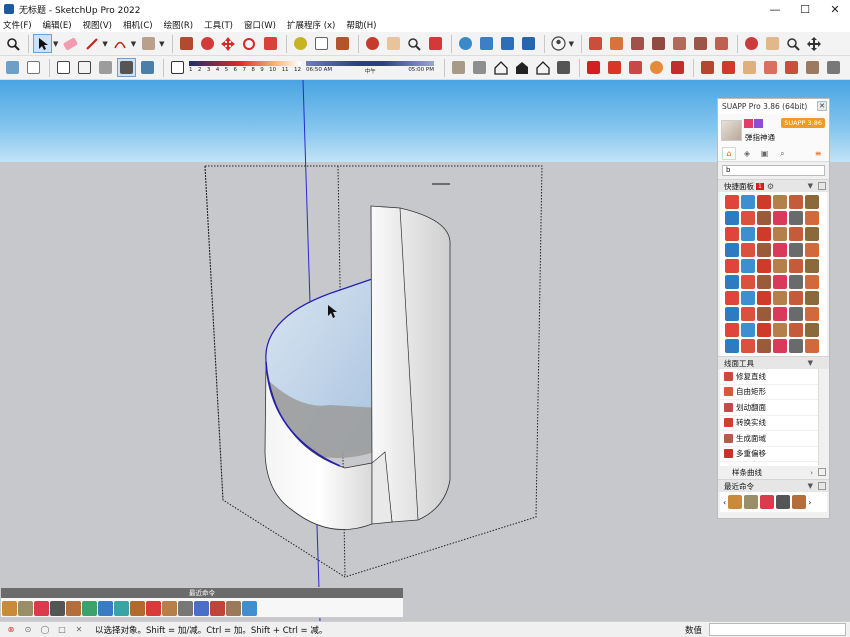 This screenshot has width=850, height=637. What do you see at coordinates (57, 25) in the screenshot?
I see `menu-edit: 编辑(E)` at bounding box center [57, 25].